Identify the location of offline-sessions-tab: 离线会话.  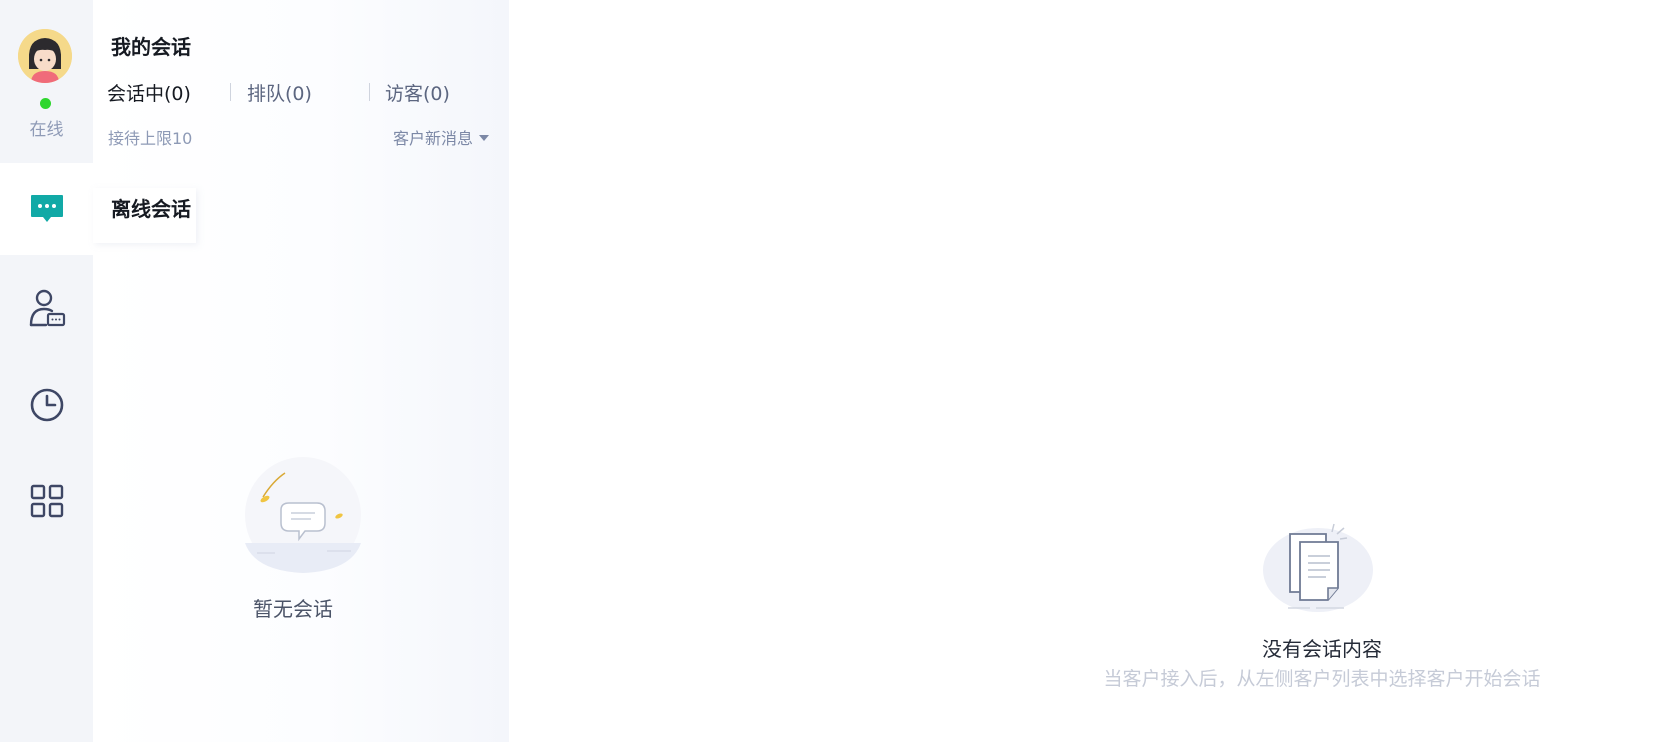
(144, 215).